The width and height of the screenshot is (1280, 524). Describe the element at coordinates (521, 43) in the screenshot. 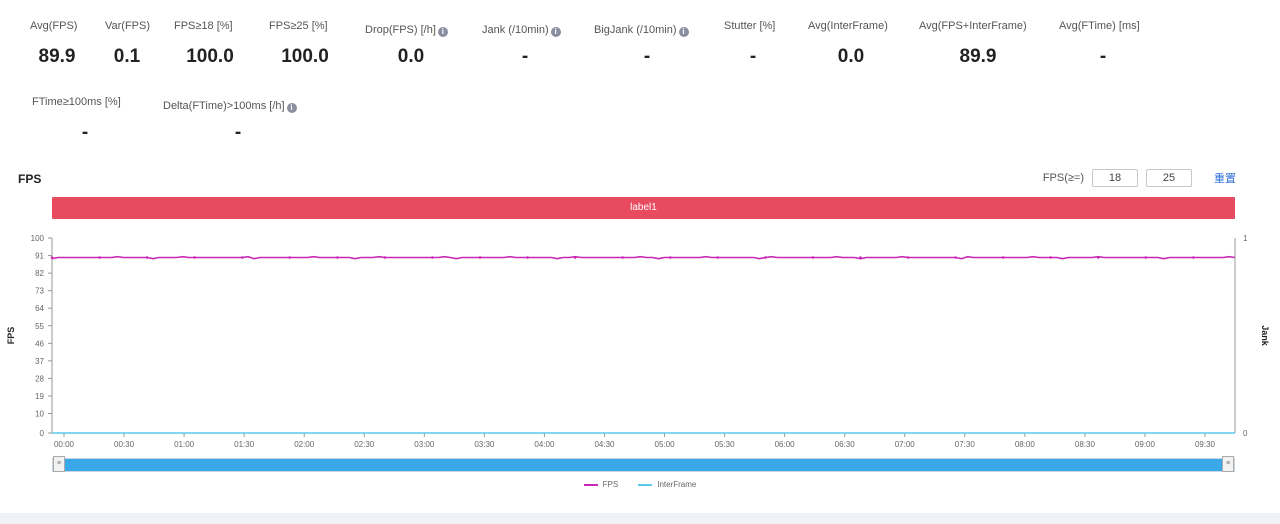

I see `row1-stat-5: Jank (/10min) i -` at that location.